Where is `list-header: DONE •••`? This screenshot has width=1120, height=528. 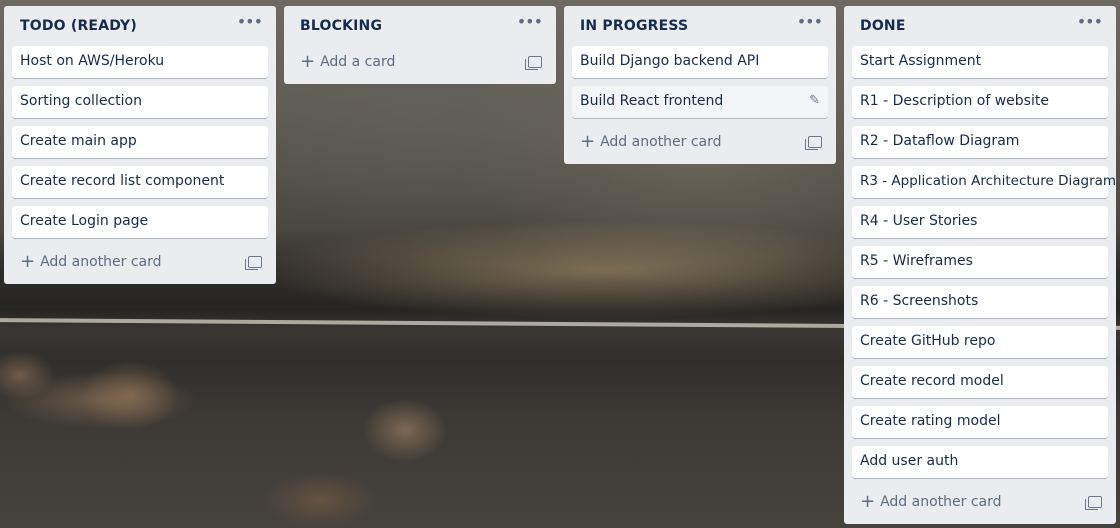
list-header: DONE ••• is located at coordinates (980, 26).